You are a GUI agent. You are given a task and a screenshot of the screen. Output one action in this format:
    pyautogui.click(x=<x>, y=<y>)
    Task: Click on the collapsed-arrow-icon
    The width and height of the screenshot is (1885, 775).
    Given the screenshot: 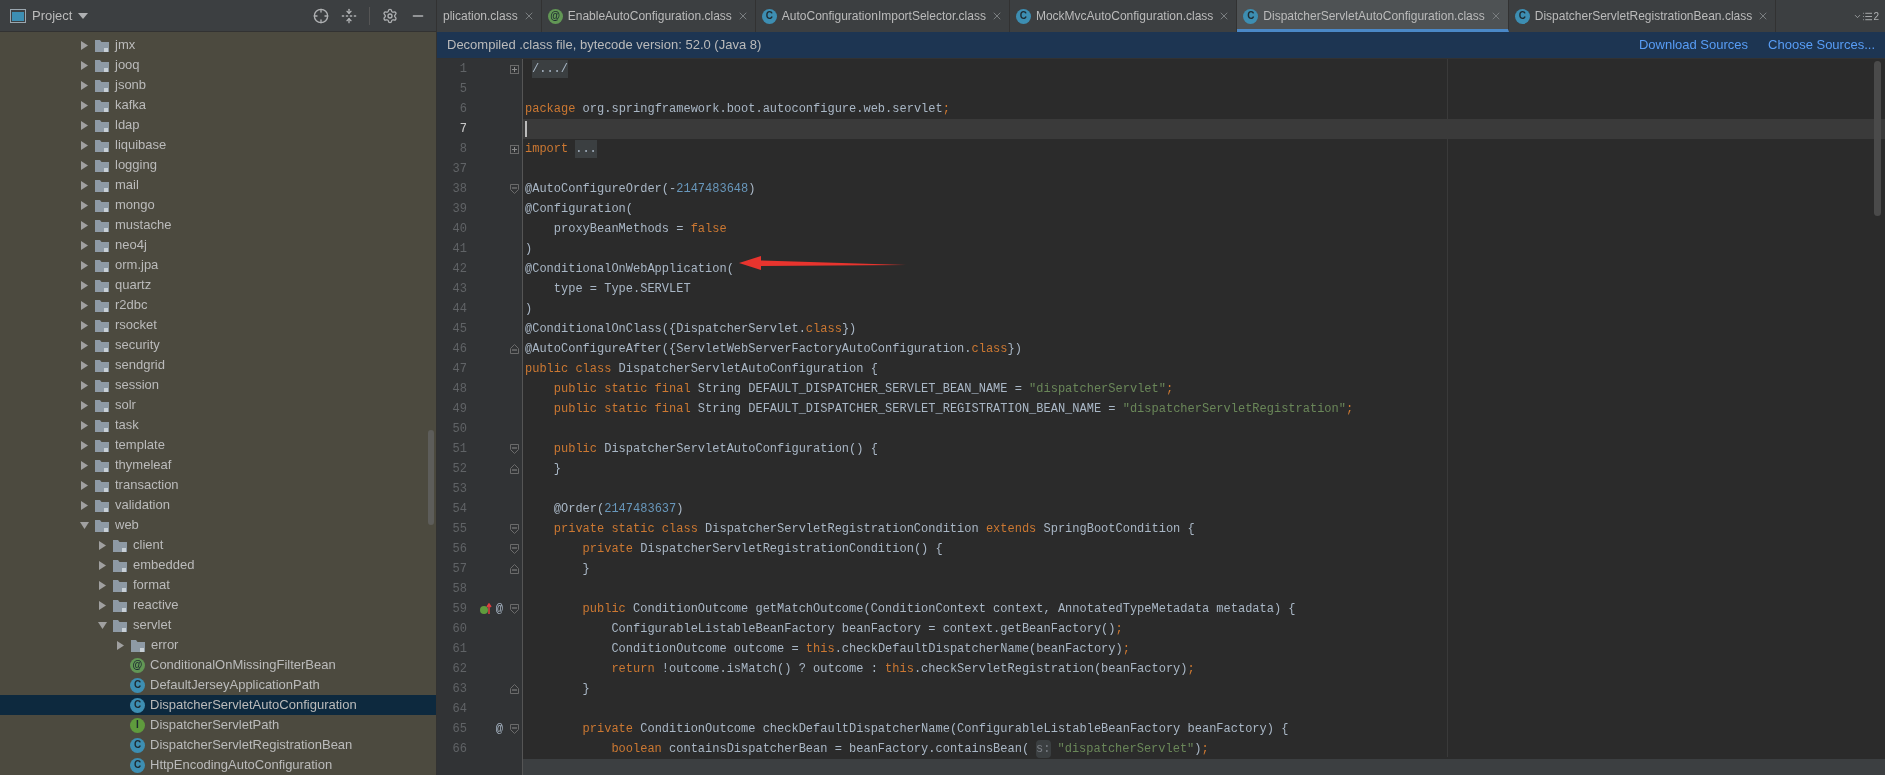 What is the action you would take?
    pyautogui.click(x=120, y=645)
    